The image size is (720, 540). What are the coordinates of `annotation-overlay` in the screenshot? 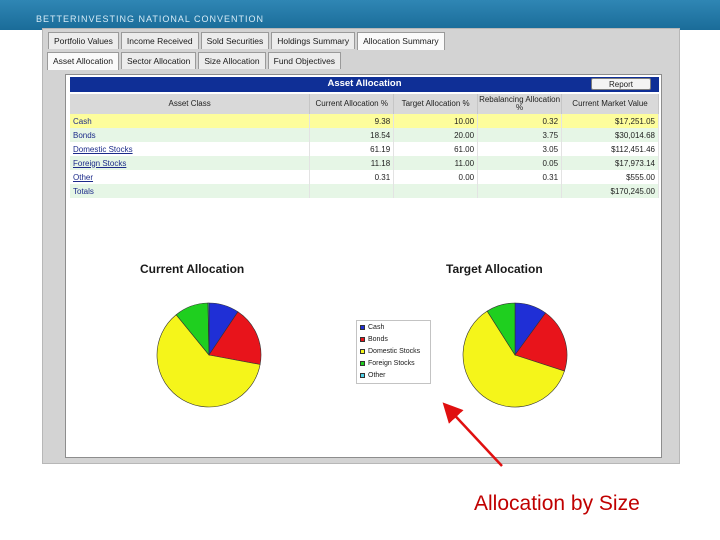 It's located at (472, 434).